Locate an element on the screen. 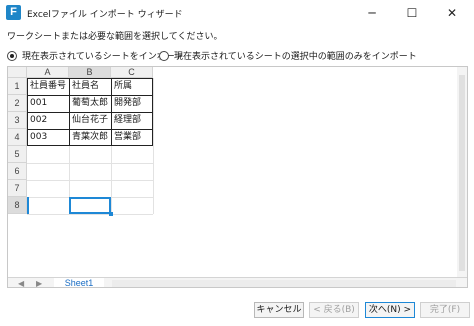  cell-a3: 002 is located at coordinates (49, 120).